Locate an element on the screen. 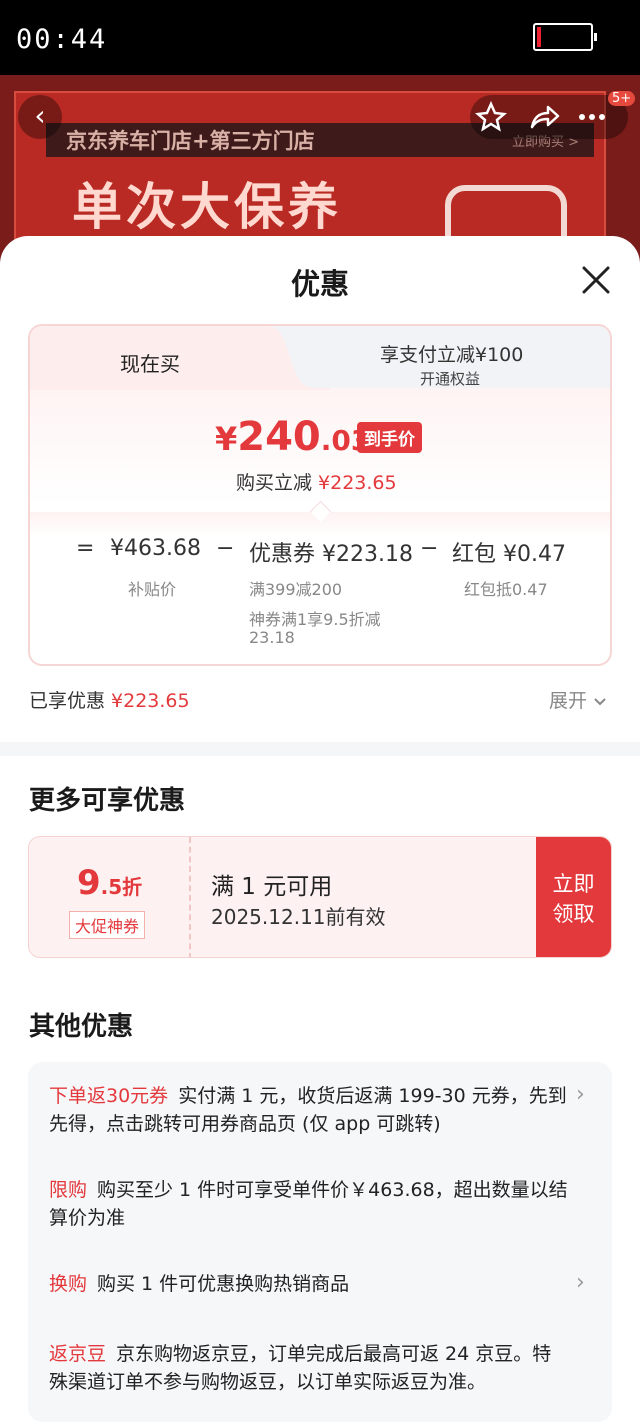 This screenshot has height=1422, width=640. purchase-reduction: 购买立减 ¥223.65 is located at coordinates (316, 483).